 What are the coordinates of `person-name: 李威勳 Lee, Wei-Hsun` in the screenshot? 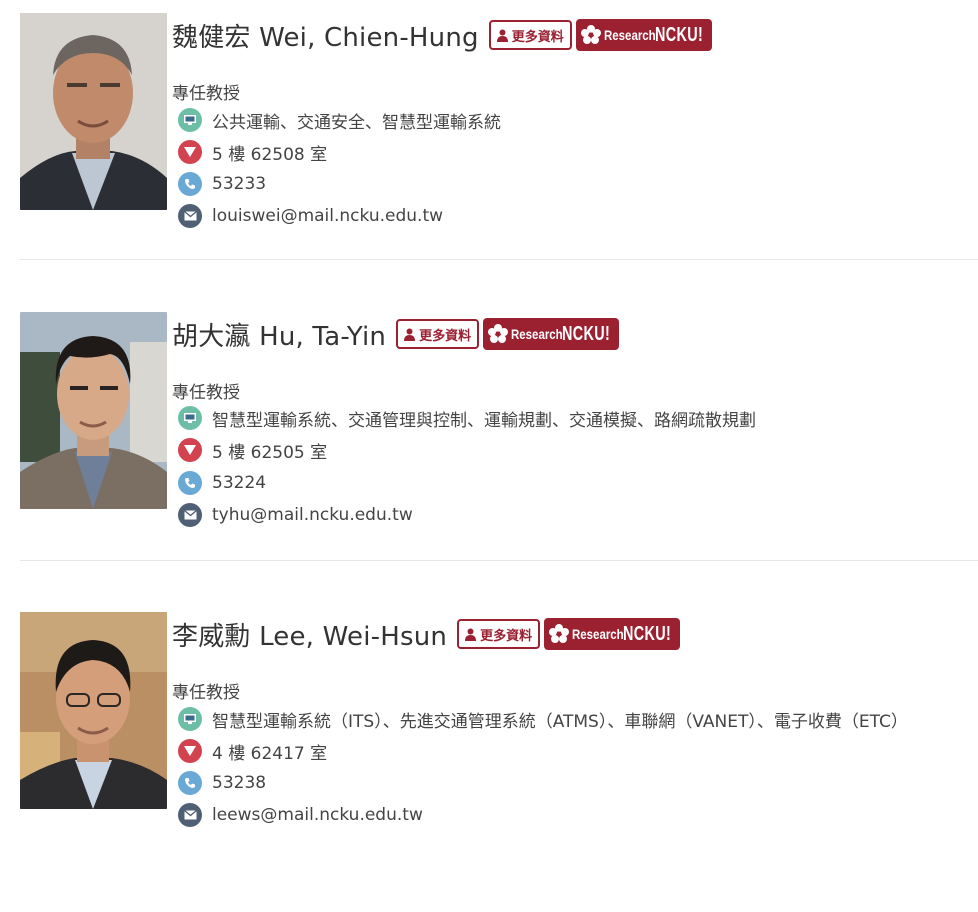 It's located at (310, 636).